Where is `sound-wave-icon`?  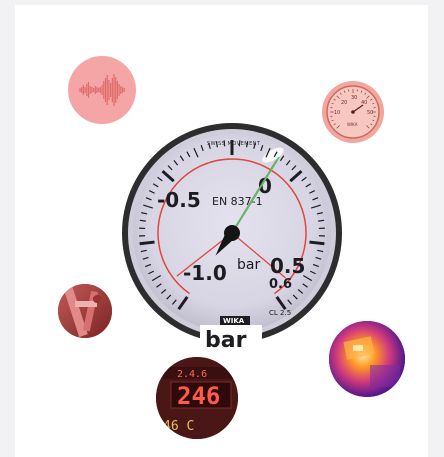
sound-wave-icon is located at coordinates (102, 90).